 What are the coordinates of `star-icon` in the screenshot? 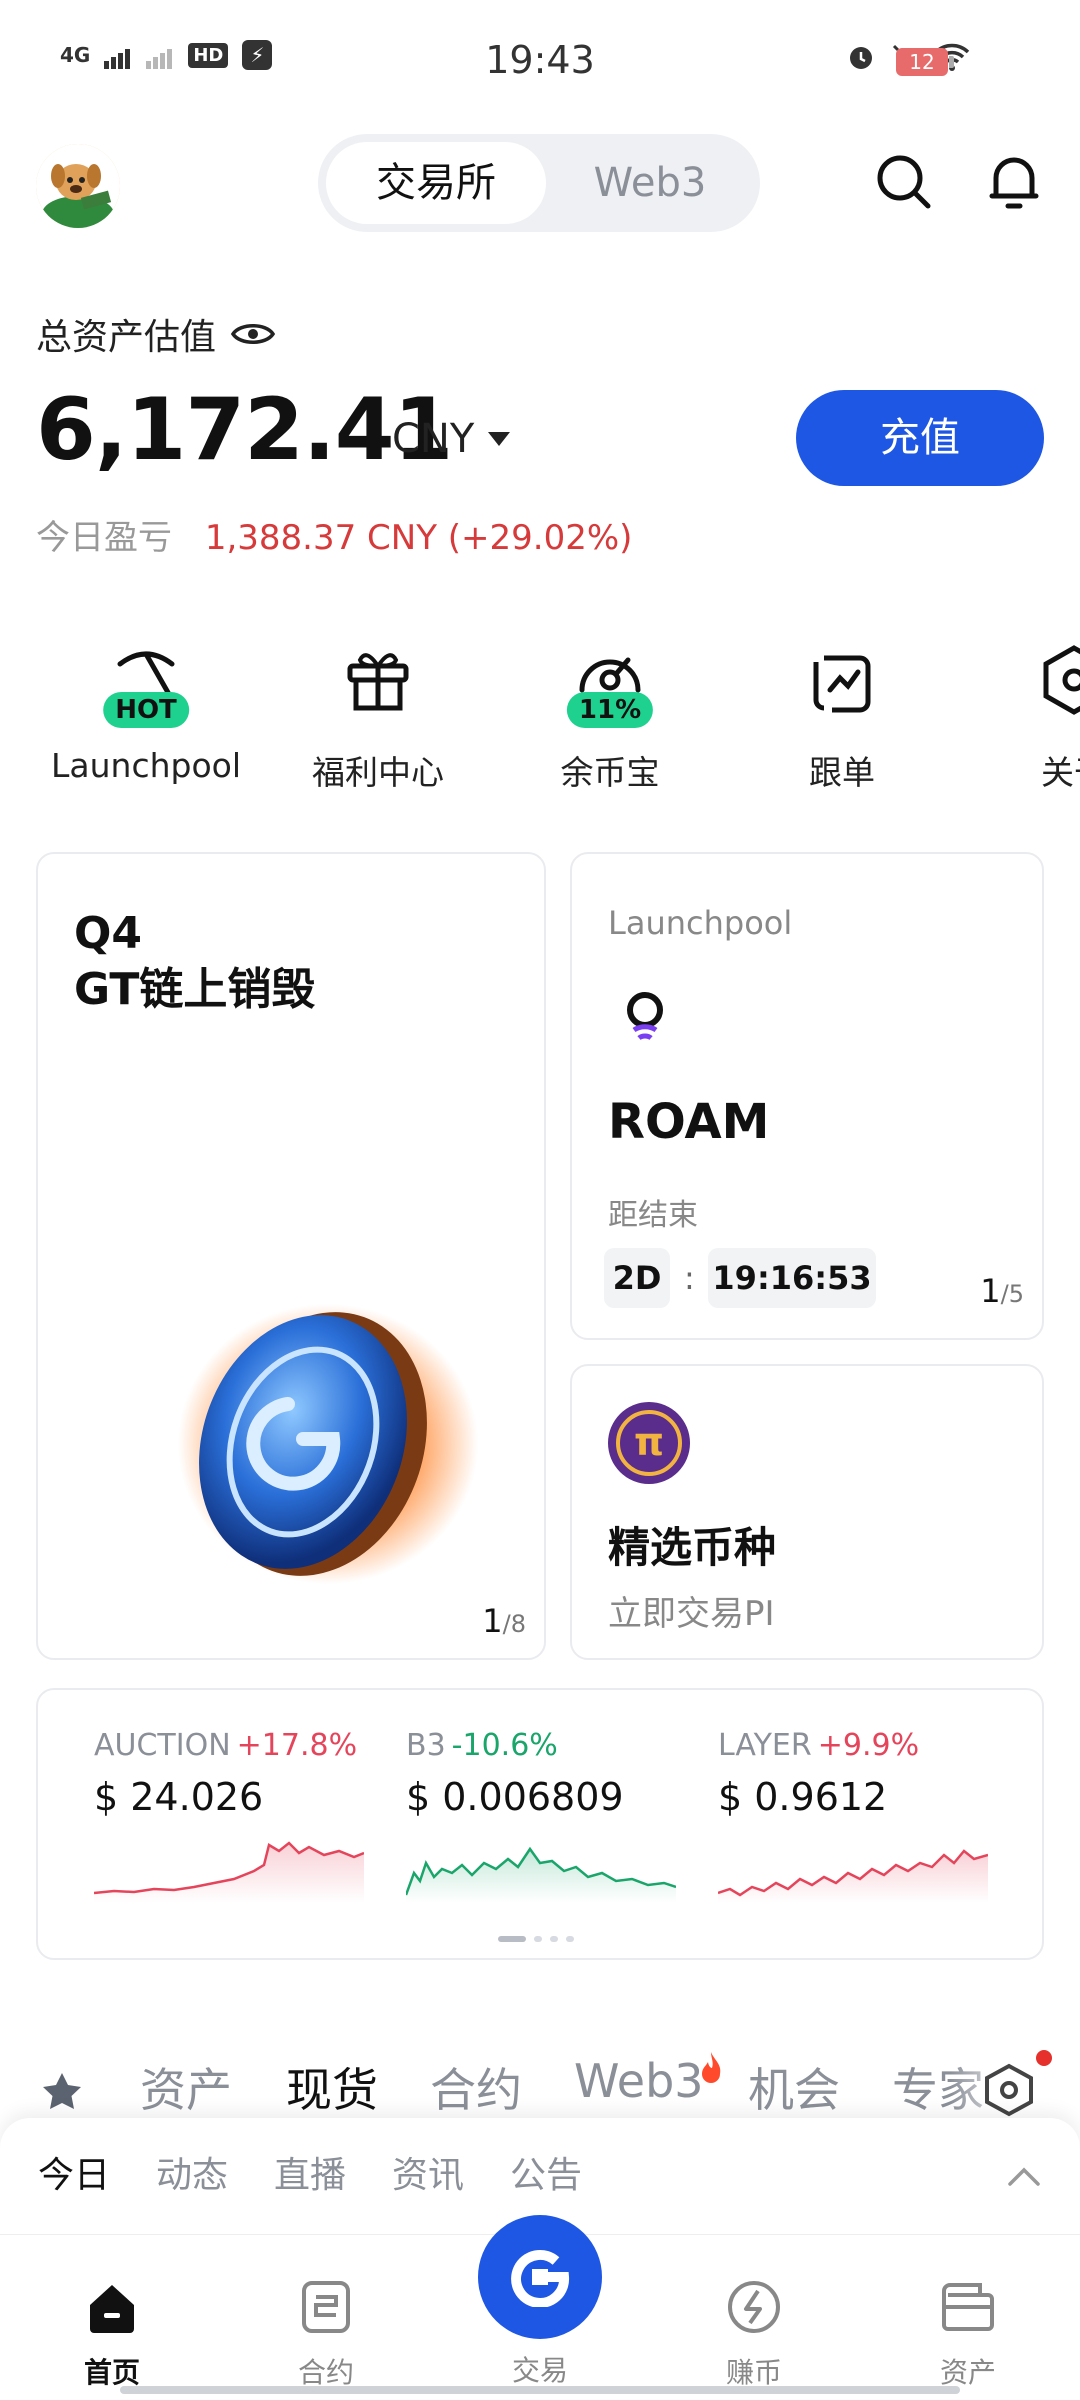 It's located at (62, 2092).